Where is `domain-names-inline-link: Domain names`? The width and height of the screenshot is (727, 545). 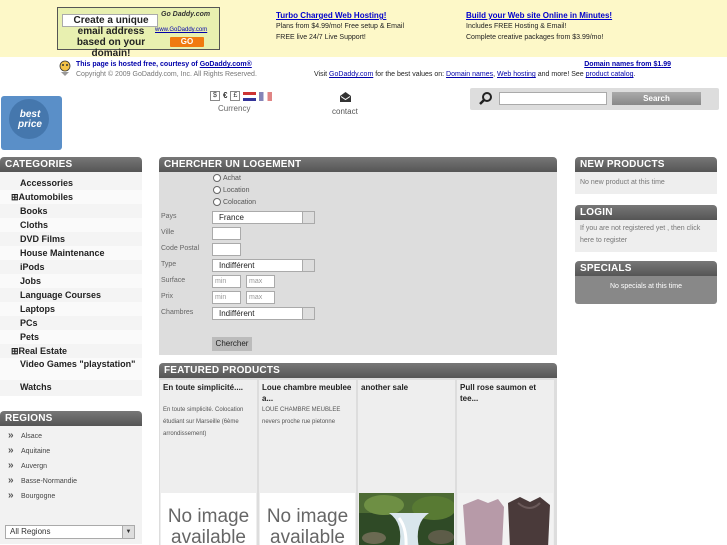 domain-names-inline-link: Domain names is located at coordinates (469, 74).